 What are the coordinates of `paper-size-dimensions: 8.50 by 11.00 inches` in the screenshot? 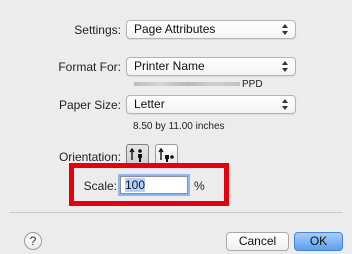 It's located at (179, 126).